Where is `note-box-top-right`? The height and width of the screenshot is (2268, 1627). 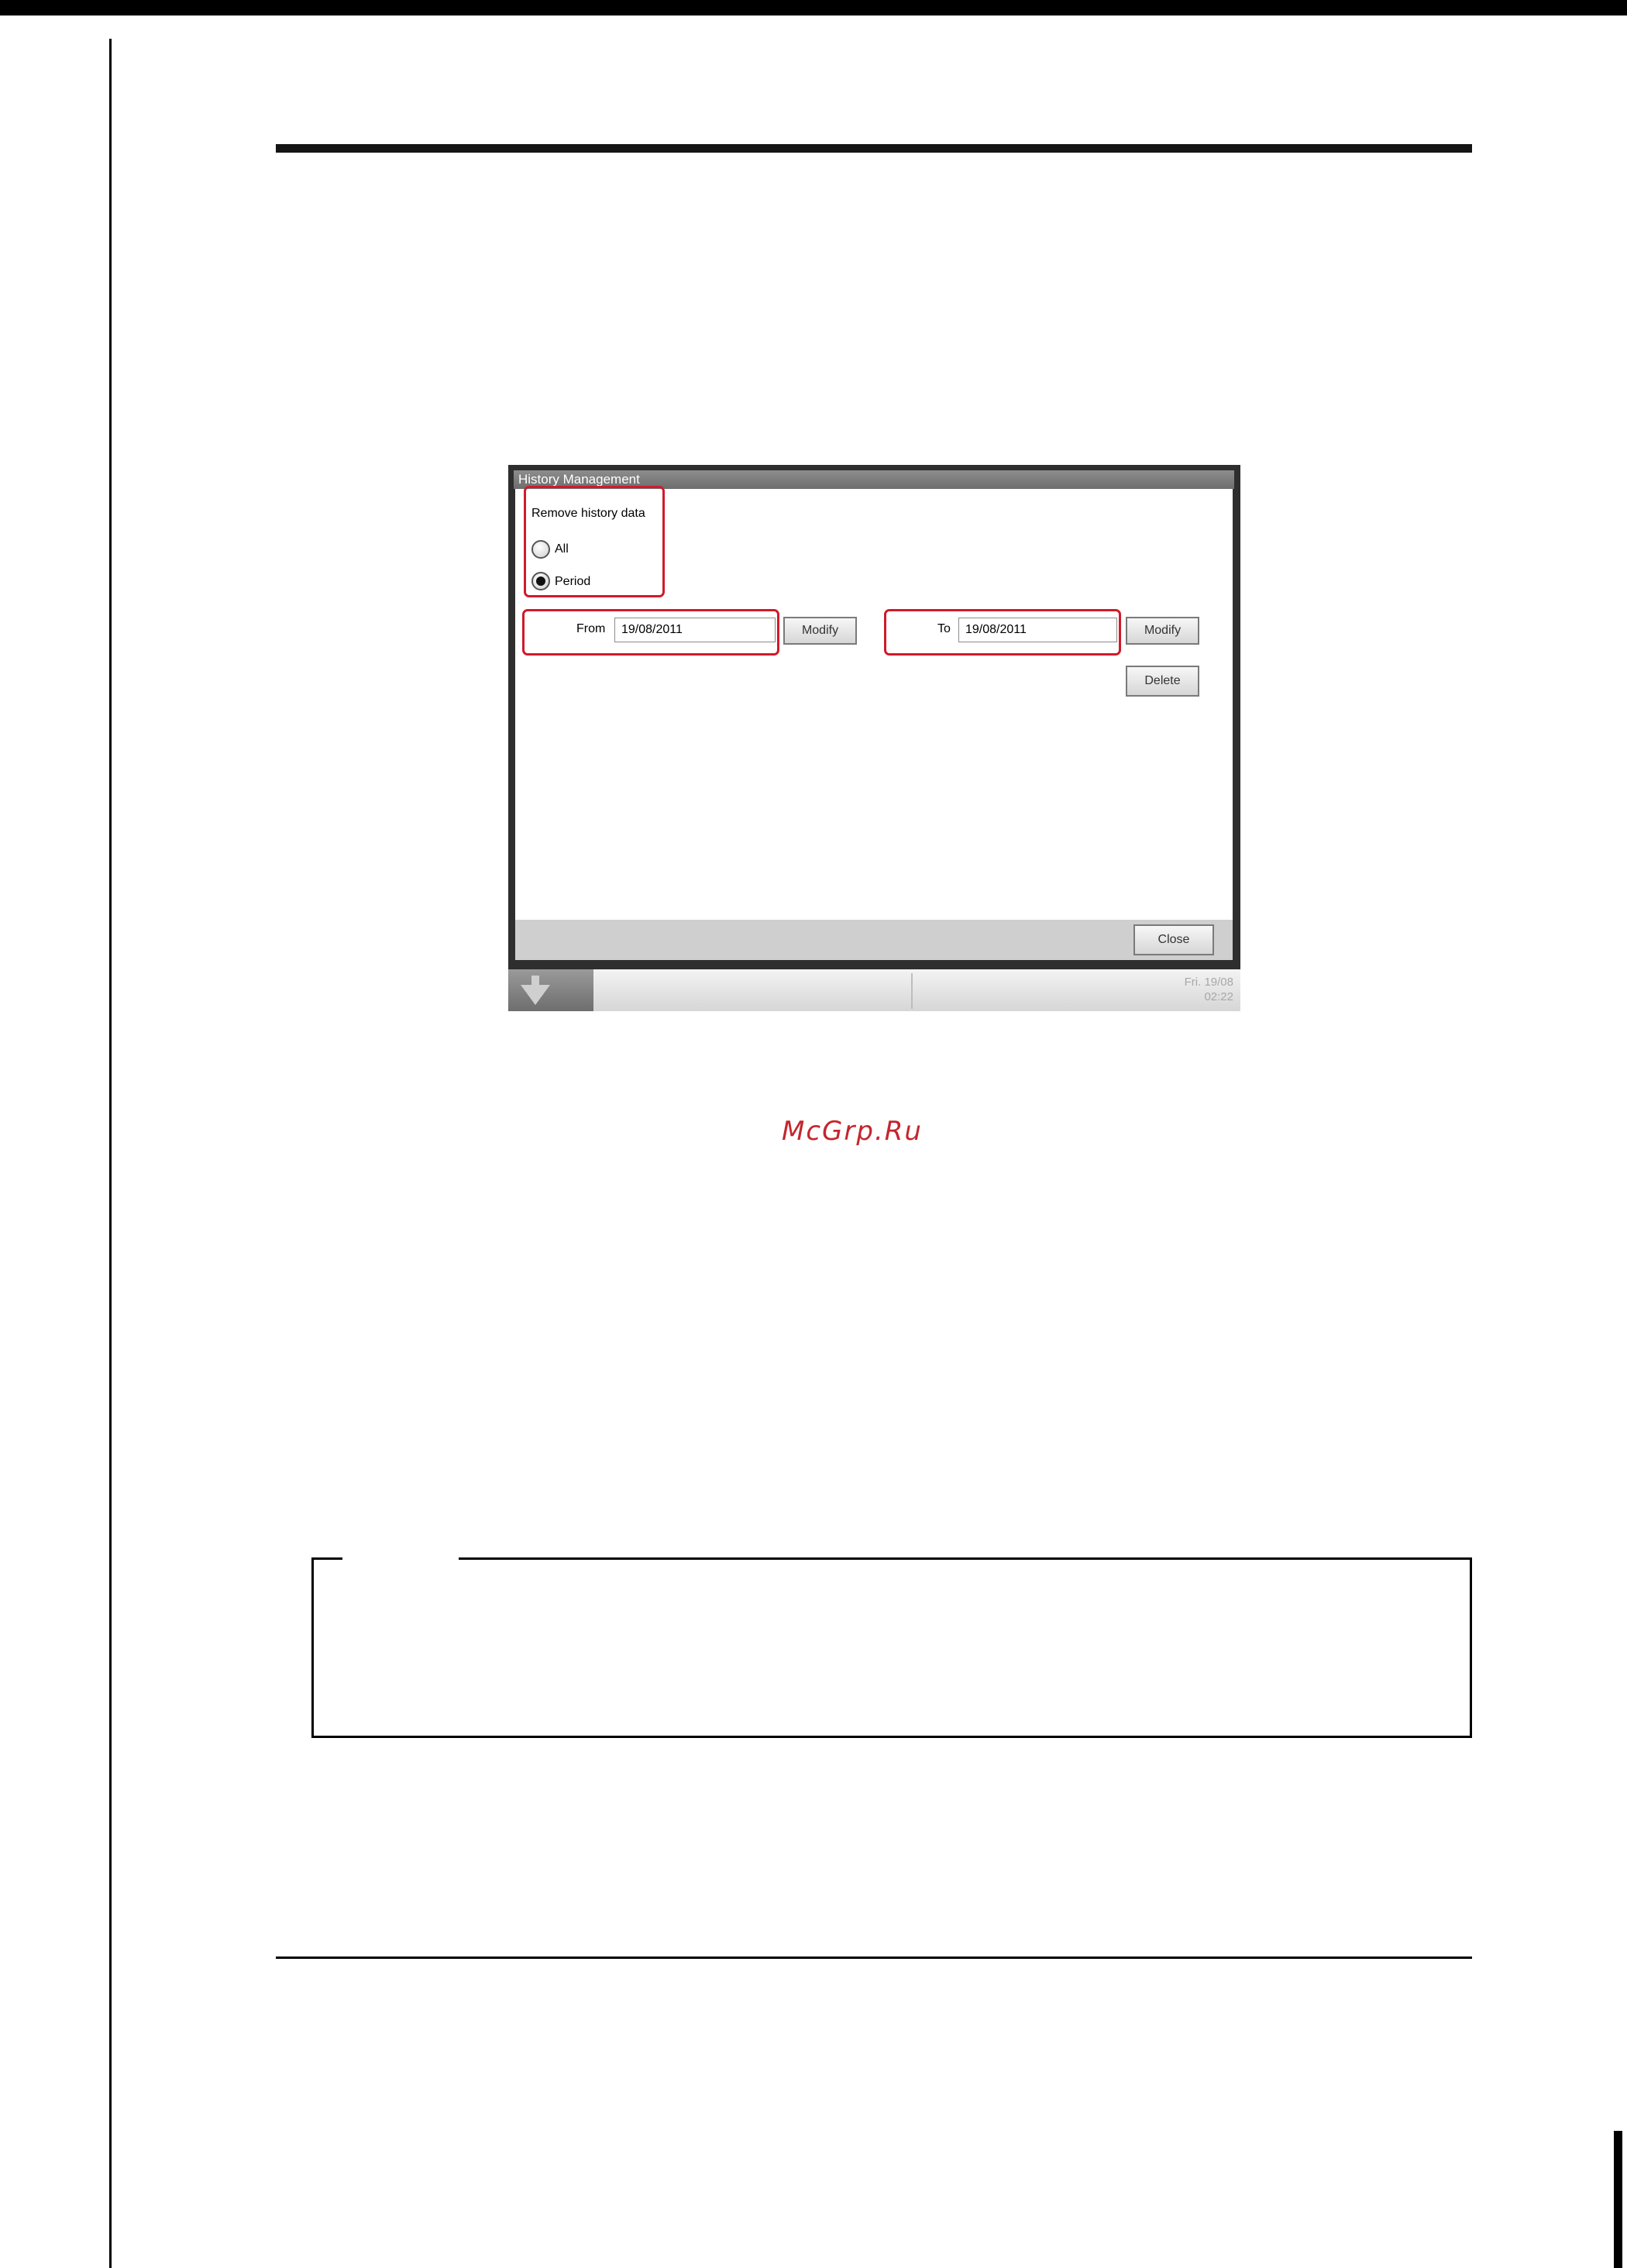 note-box-top-right is located at coordinates (965, 1558).